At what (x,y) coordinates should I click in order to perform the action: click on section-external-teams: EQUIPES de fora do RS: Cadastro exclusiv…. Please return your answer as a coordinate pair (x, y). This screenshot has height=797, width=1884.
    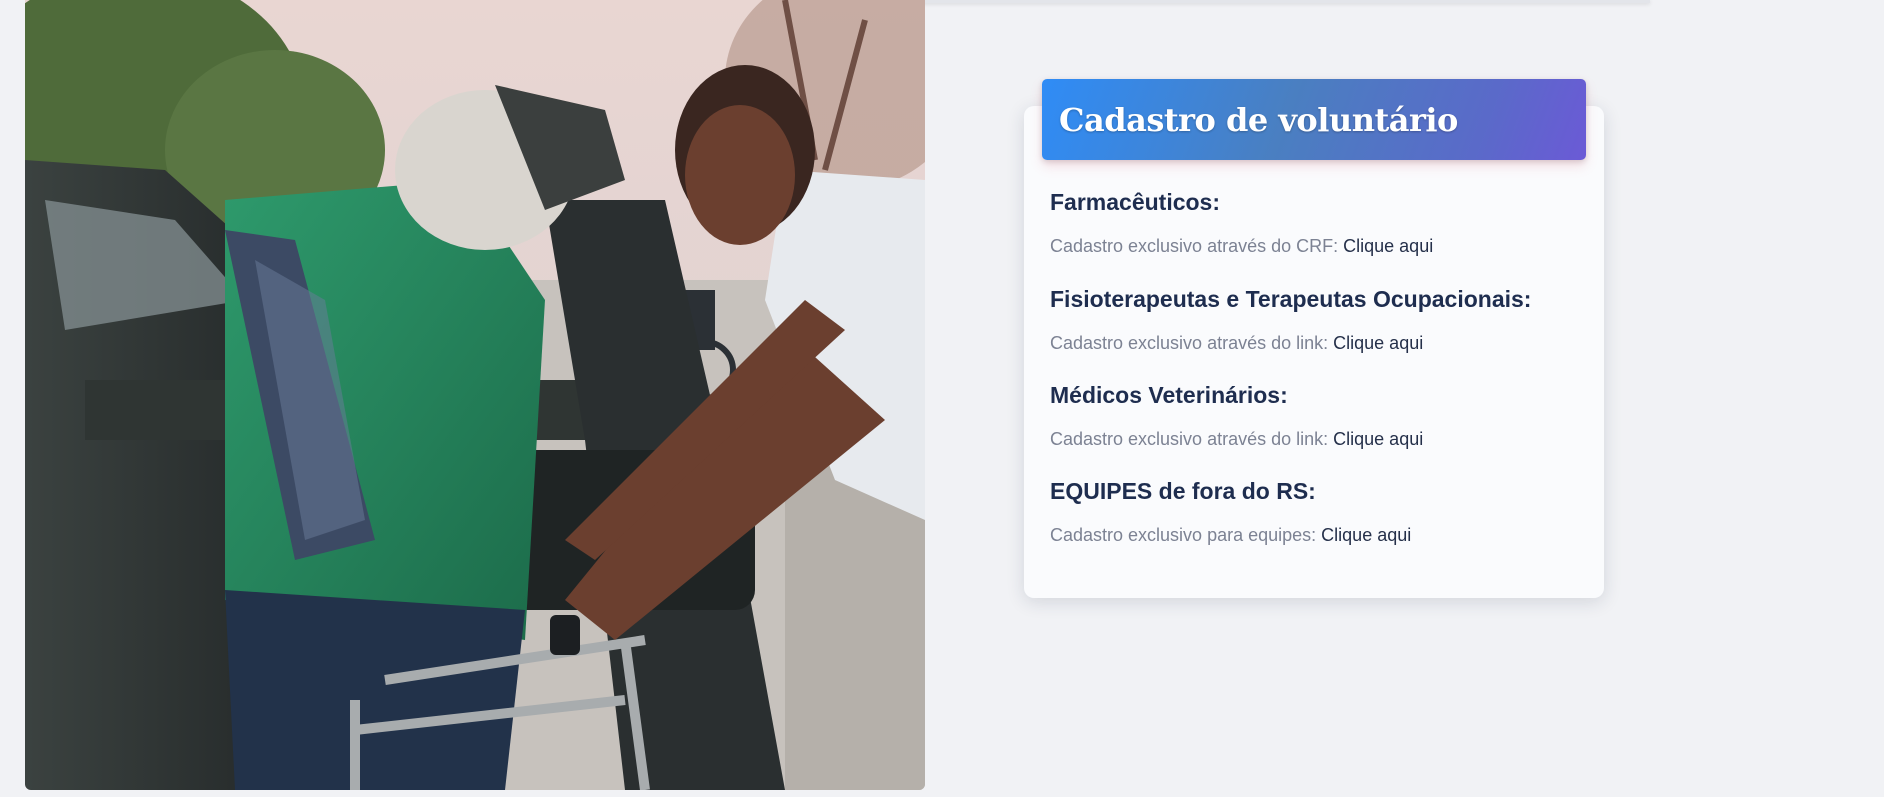
    Looking at the image, I should click on (1230, 511).